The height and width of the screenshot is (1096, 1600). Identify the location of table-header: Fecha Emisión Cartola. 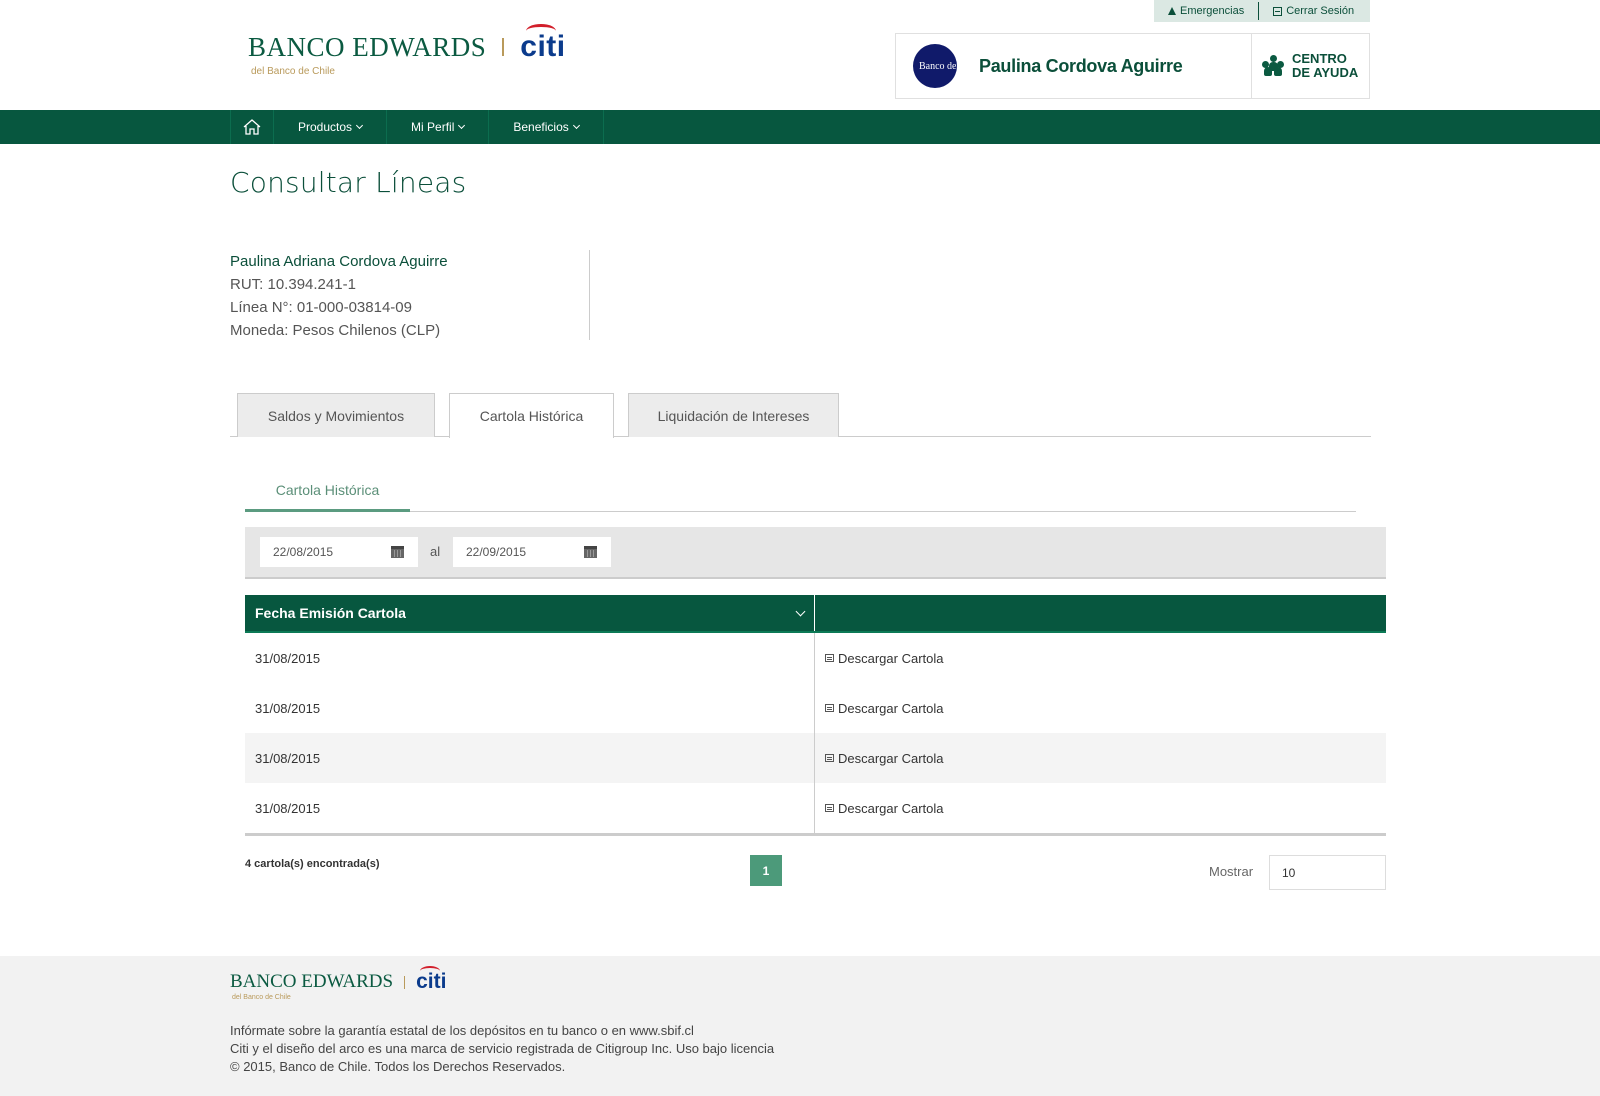
(815, 614).